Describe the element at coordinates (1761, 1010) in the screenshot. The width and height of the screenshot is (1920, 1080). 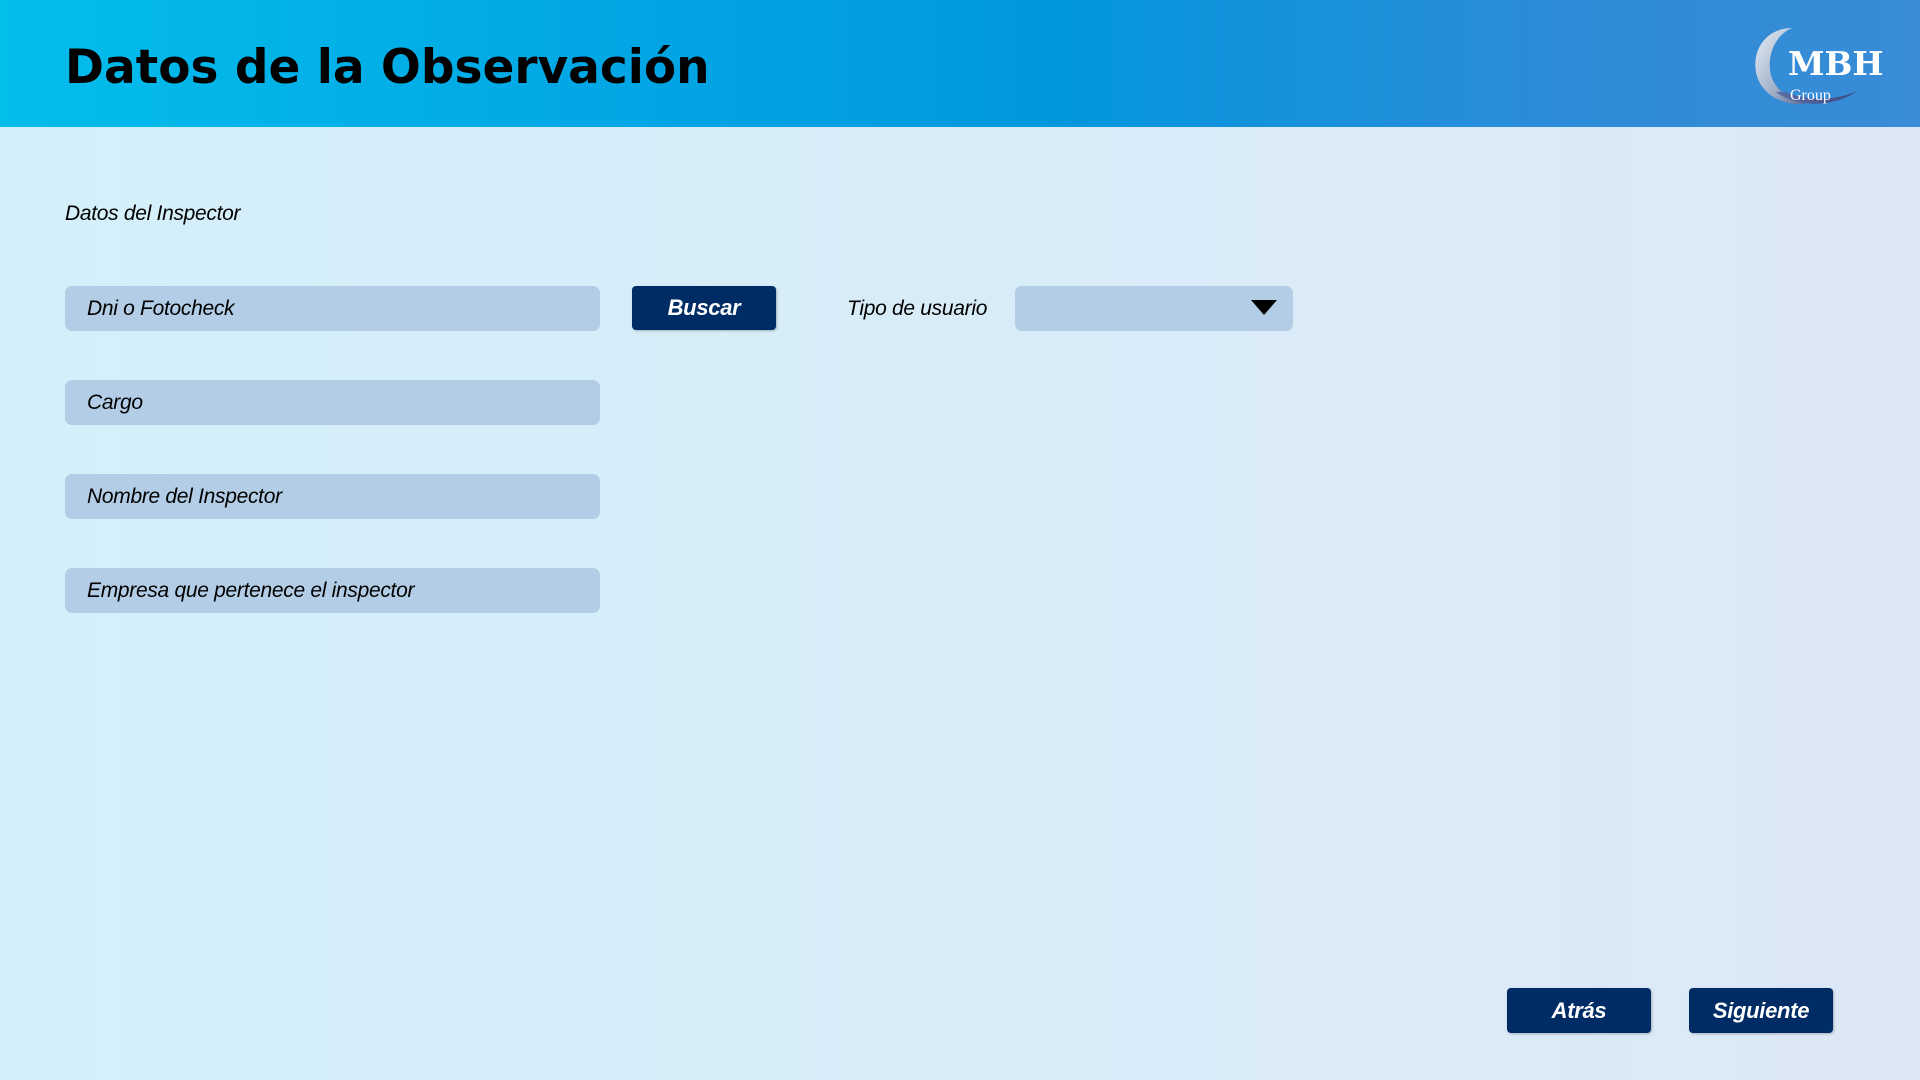
I see `next-button: Siguiente` at that location.